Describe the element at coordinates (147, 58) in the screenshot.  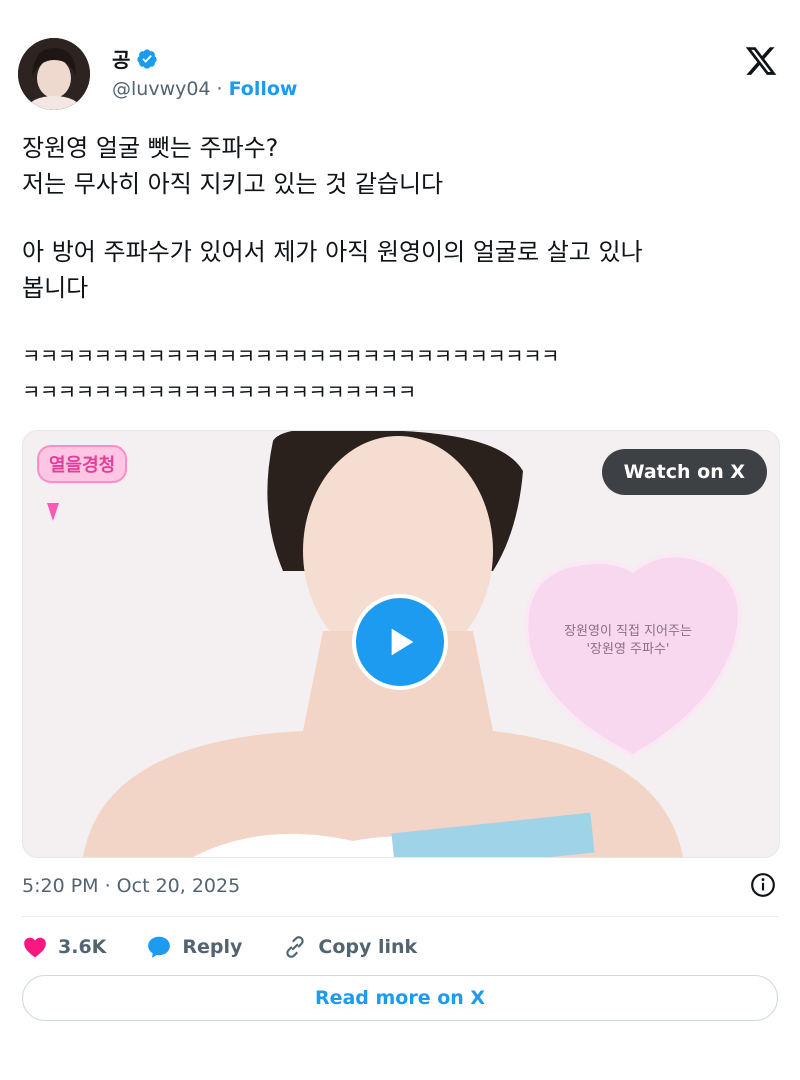
I see `verified-icon` at that location.